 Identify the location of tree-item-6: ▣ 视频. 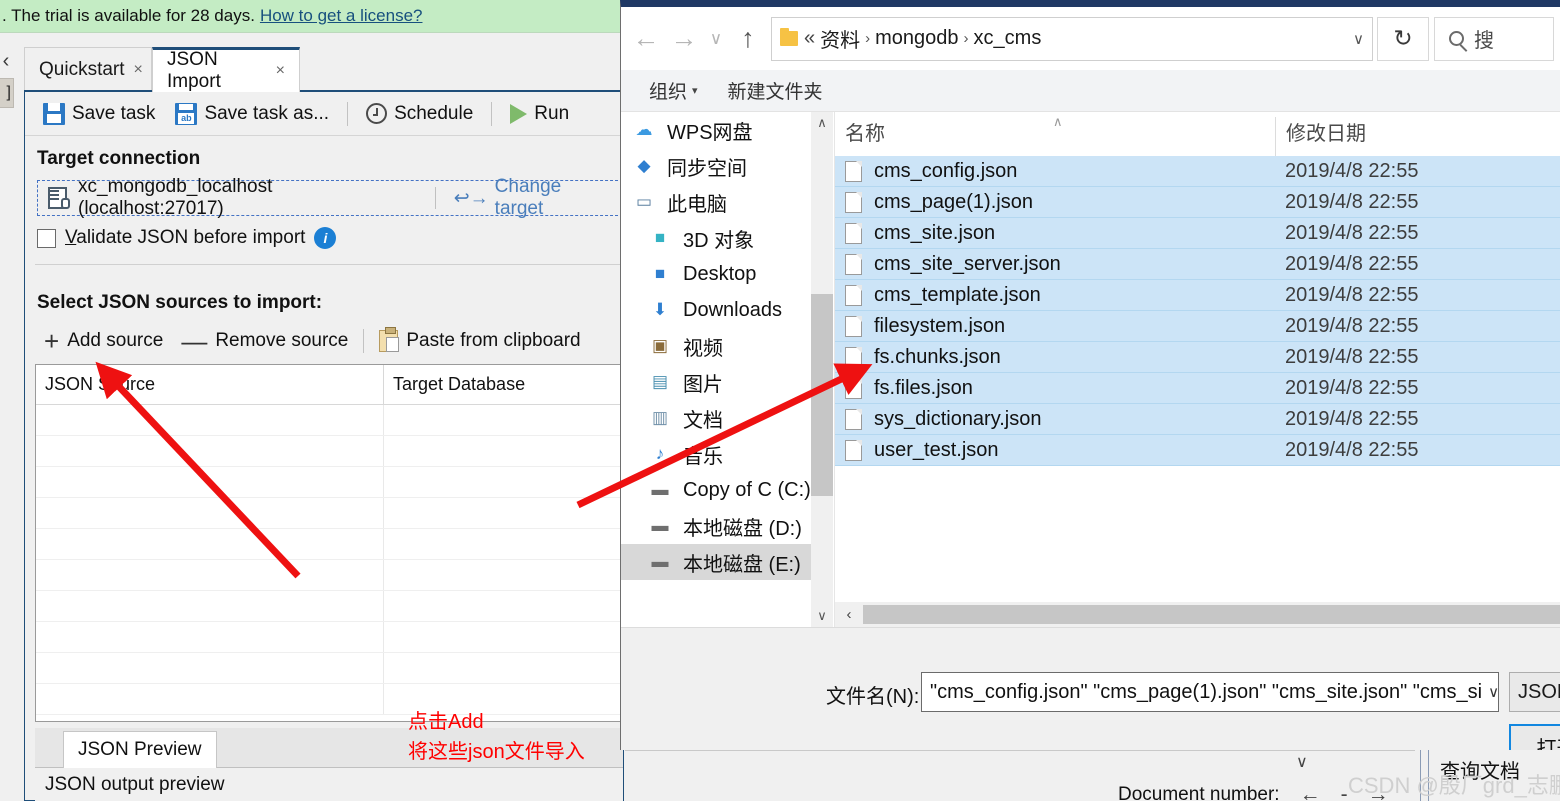
(727, 346).